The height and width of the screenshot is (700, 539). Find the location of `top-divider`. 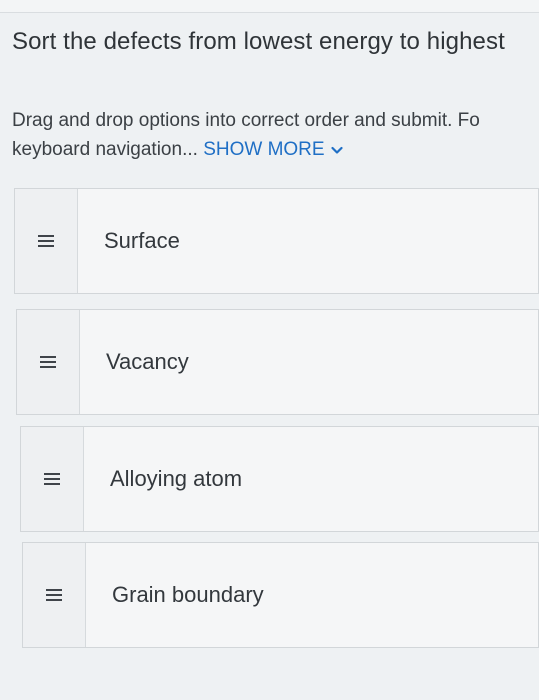

top-divider is located at coordinates (269, 6).